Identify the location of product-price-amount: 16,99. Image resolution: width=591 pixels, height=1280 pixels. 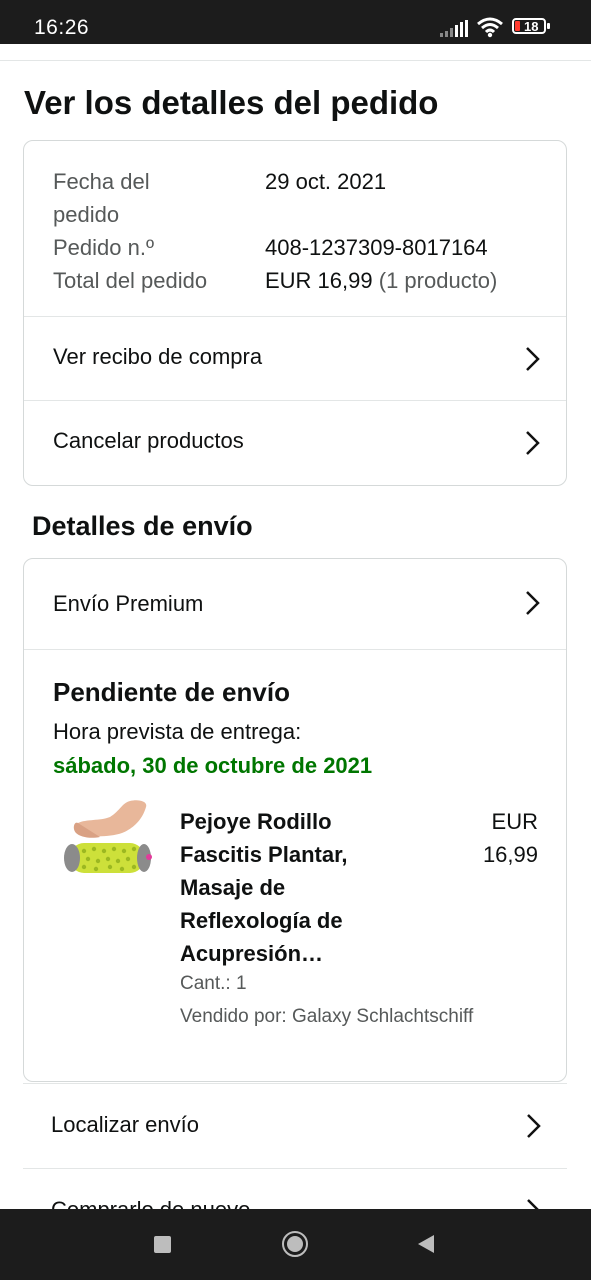
(510, 854).